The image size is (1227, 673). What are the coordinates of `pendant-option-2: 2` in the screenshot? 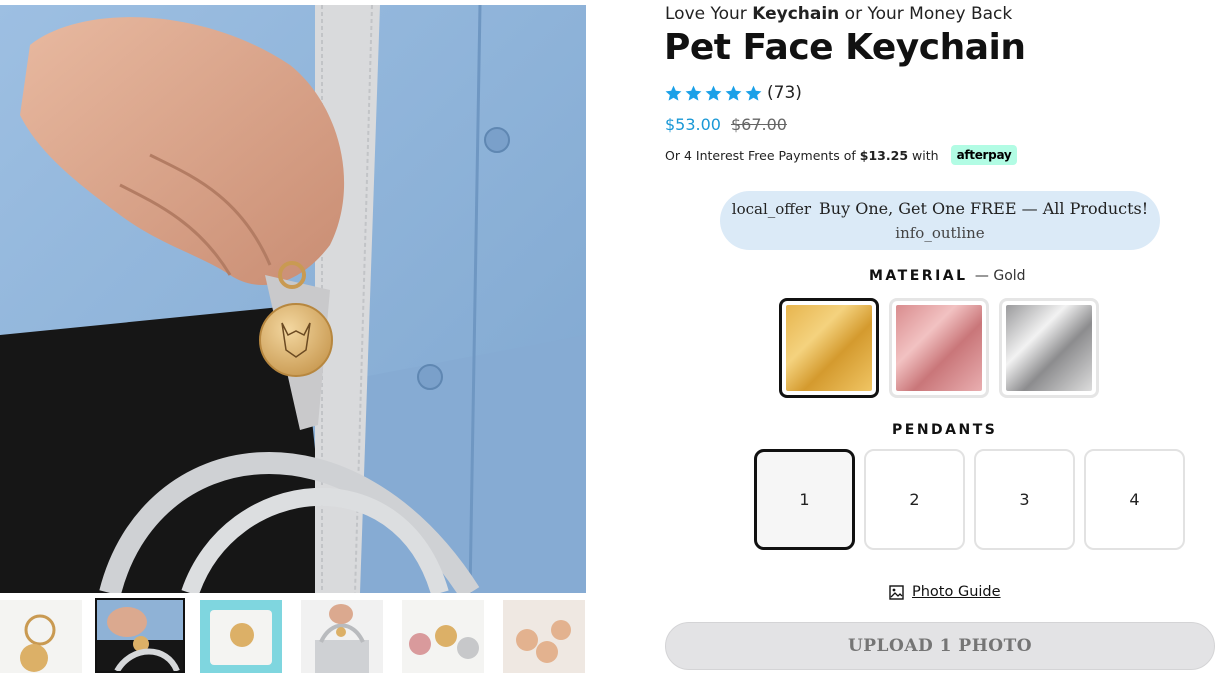 It's located at (914, 499).